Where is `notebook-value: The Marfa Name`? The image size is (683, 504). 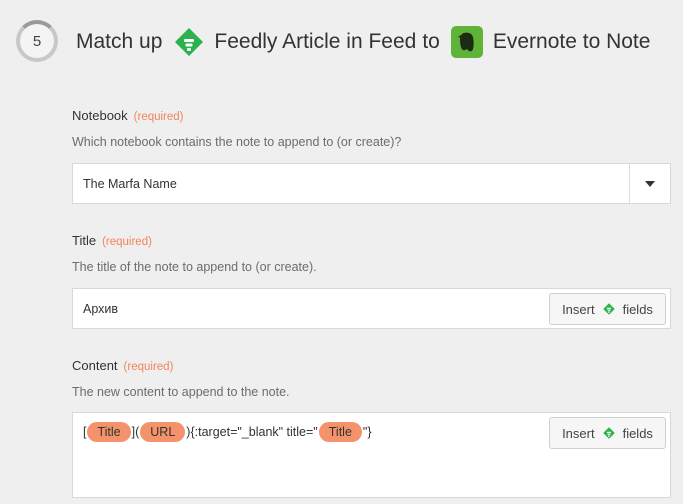
notebook-value: The Marfa Name is located at coordinates (130, 184).